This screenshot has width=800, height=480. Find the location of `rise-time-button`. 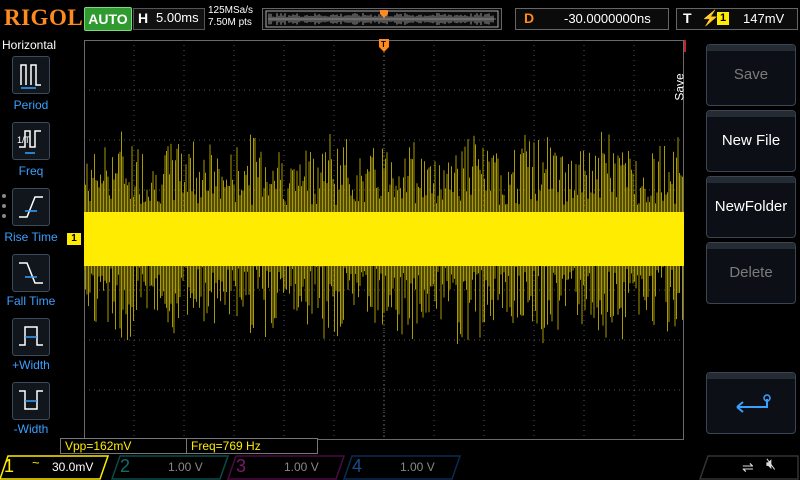

rise-time-button is located at coordinates (31, 207).